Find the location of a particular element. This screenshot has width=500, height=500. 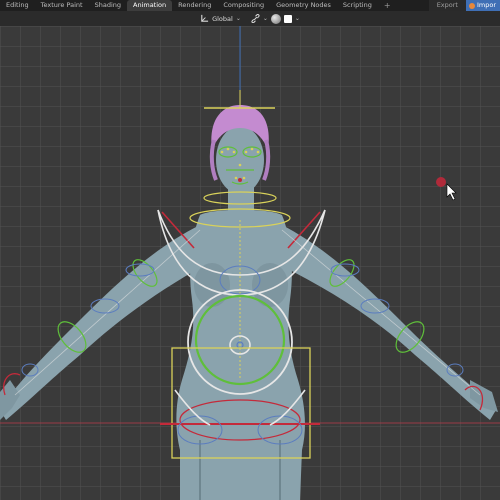

import-button: Impor is located at coordinates (482, 5).